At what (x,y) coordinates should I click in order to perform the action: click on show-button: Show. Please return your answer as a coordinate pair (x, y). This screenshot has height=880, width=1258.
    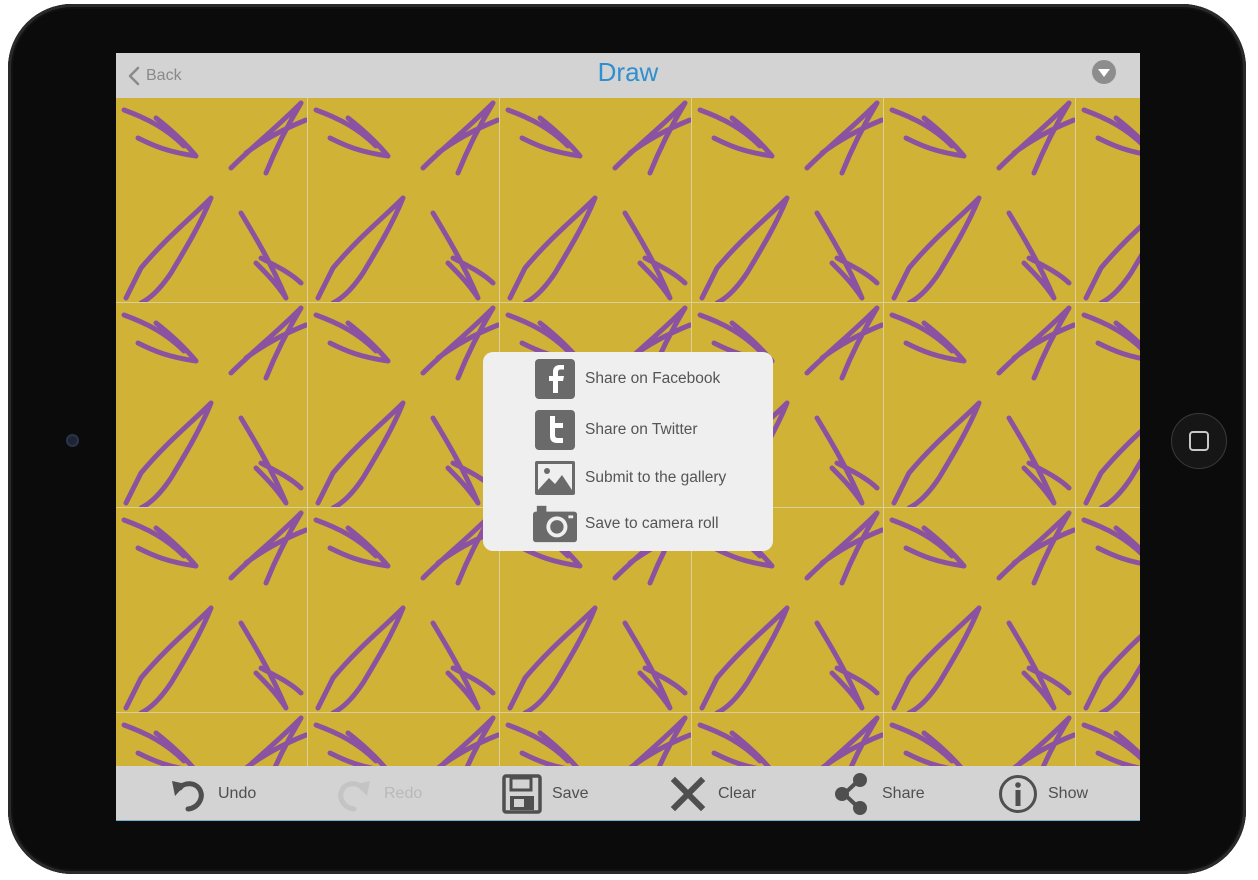
    Looking at the image, I should click on (1042, 794).